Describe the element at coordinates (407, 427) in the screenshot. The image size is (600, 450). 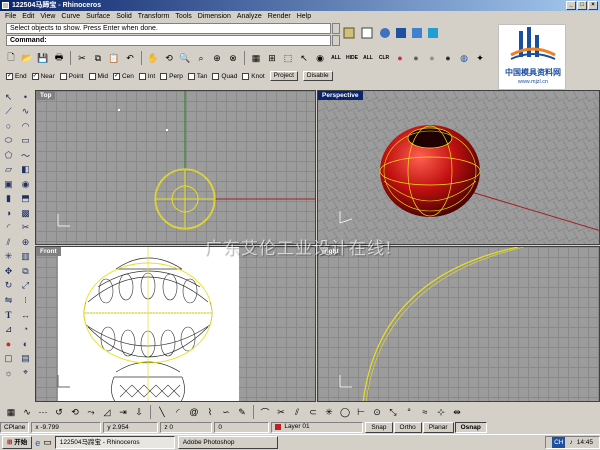
I see `status-ortho-button: Ortho` at that location.